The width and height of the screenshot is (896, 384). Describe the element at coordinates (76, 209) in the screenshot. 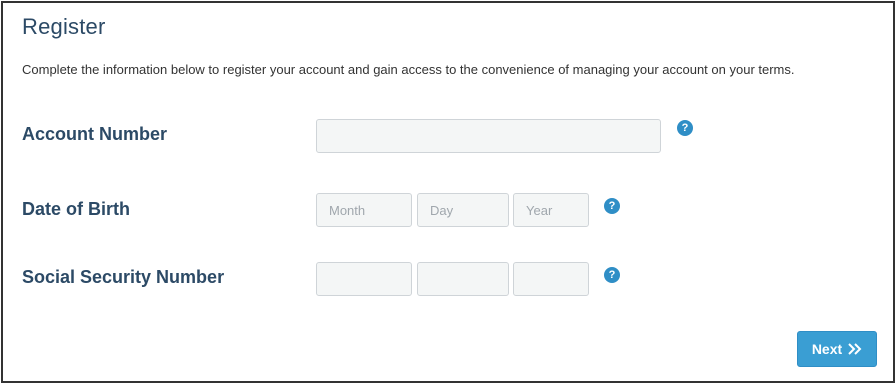

I see `date-of-birth-label: Date of Birth` at that location.